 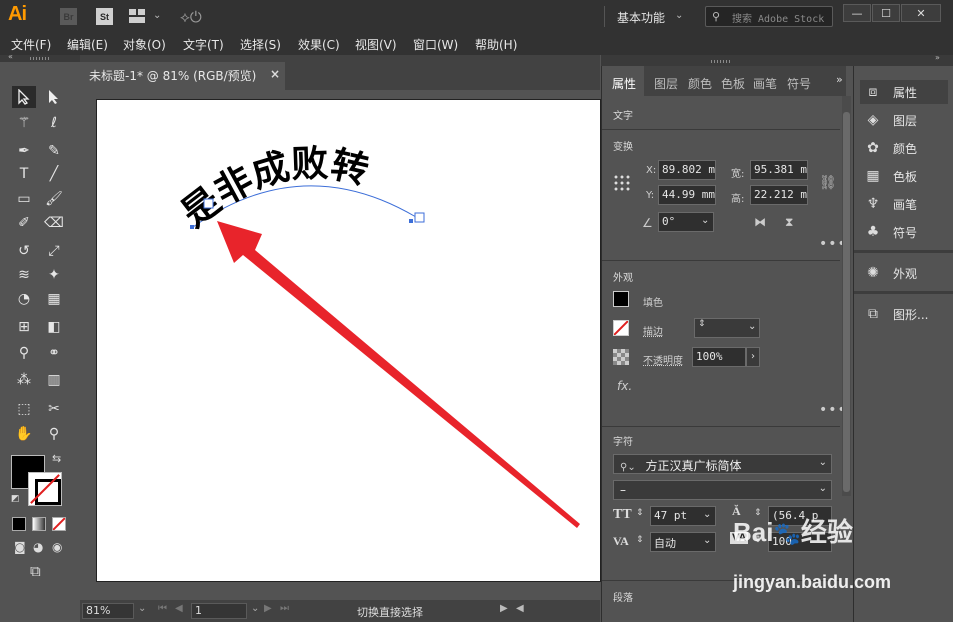 I want to click on none-mode-icon, so click(x=59, y=524).